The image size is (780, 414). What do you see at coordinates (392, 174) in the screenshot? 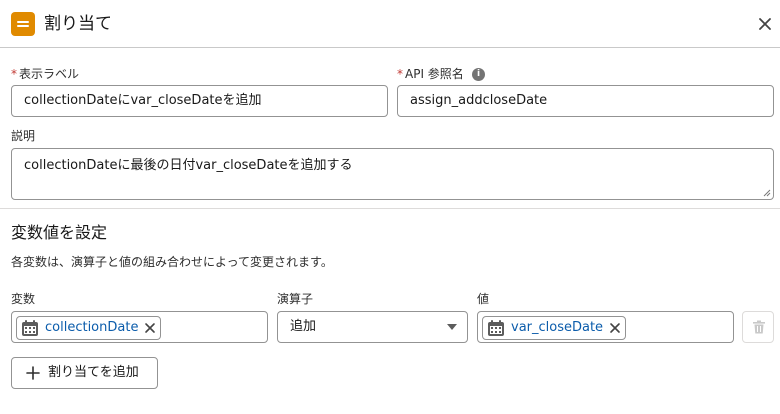
I see `description-textarea: collectionDateに最後の日付var_closeDateを追加する` at bounding box center [392, 174].